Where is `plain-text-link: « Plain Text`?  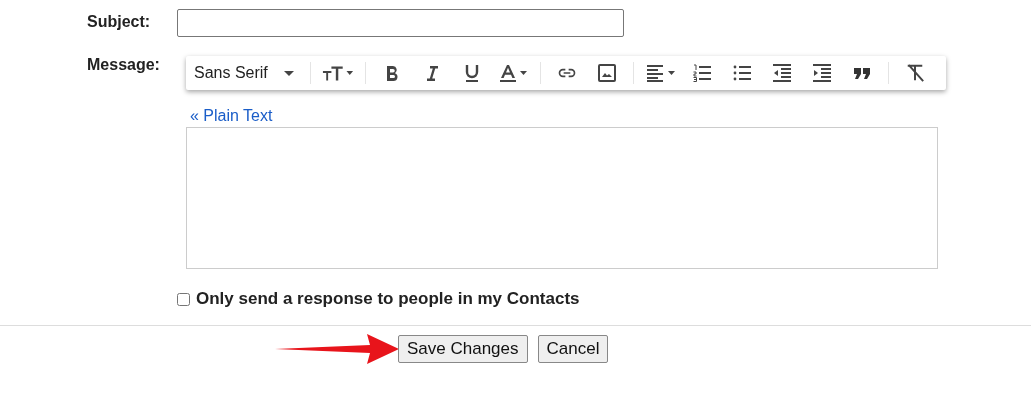
plain-text-link: « Plain Text is located at coordinates (568, 116).